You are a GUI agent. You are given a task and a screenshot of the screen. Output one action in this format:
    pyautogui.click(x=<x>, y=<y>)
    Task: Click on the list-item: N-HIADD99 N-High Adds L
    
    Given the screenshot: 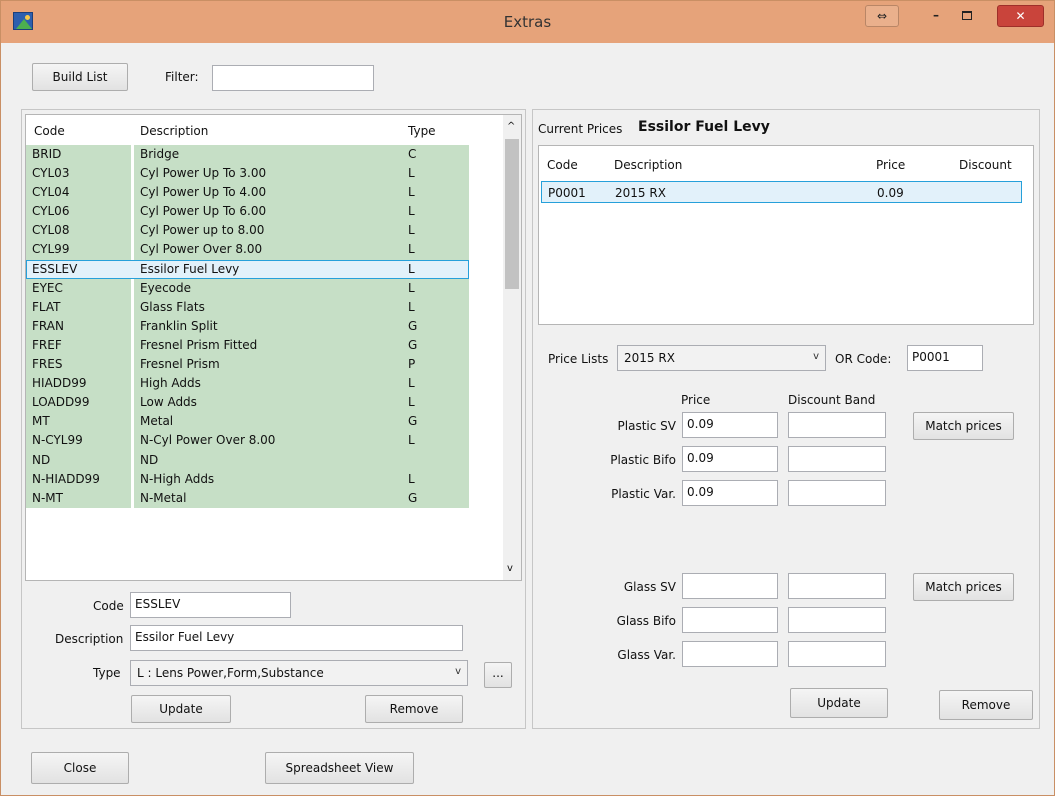 What is the action you would take?
    pyautogui.click(x=265, y=479)
    